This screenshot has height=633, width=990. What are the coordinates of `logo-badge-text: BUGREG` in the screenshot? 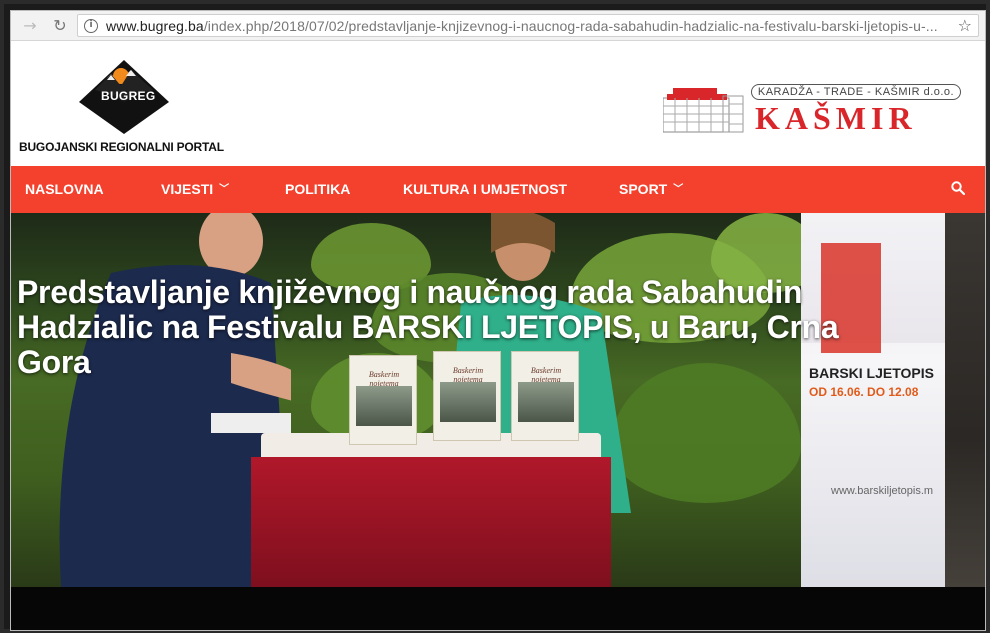 It's located at (128, 96).